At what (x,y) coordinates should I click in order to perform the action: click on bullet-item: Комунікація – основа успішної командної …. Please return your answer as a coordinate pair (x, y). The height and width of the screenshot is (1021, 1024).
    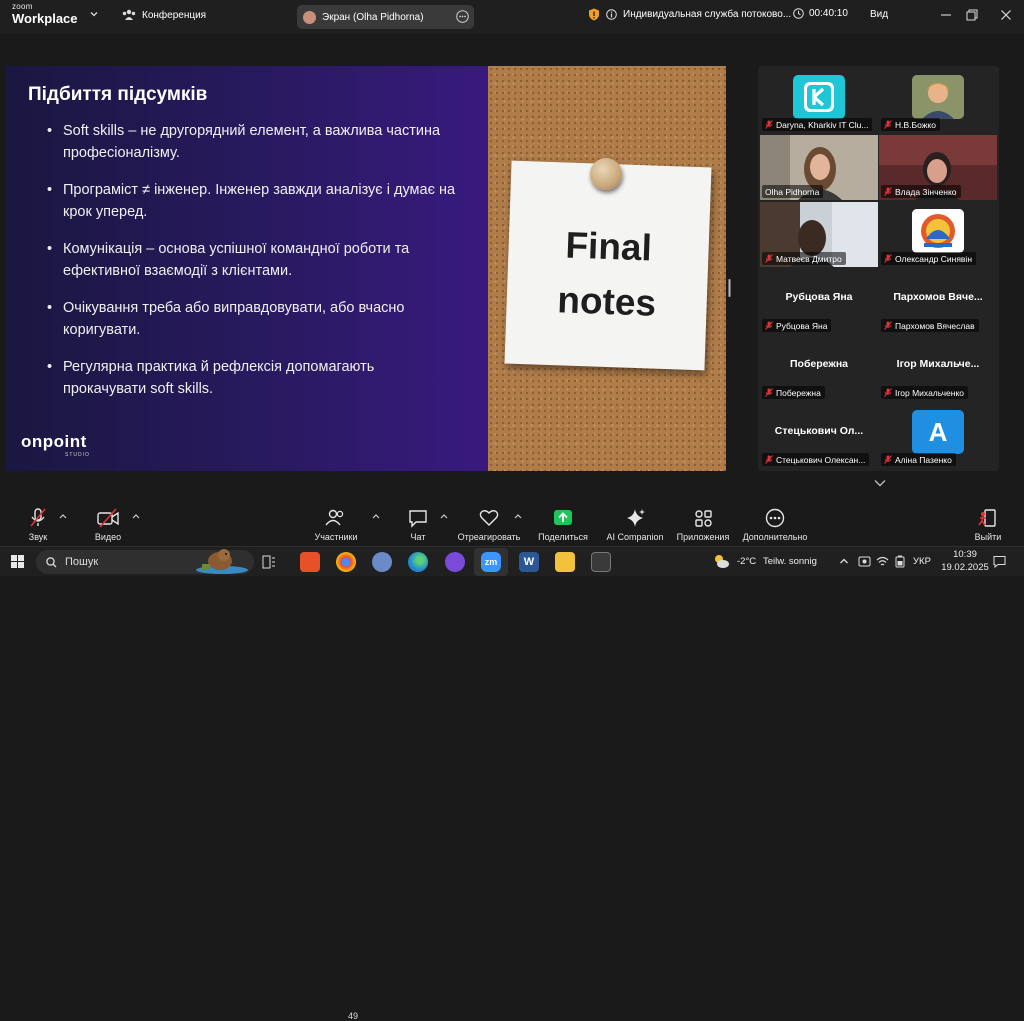
    Looking at the image, I should click on (252, 260).